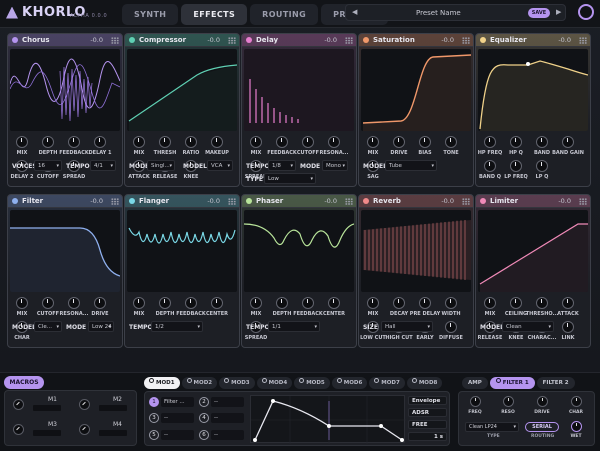 The width and height of the screenshot is (600, 451). I want to click on tab-mod4: +MOD4, so click(274, 383).